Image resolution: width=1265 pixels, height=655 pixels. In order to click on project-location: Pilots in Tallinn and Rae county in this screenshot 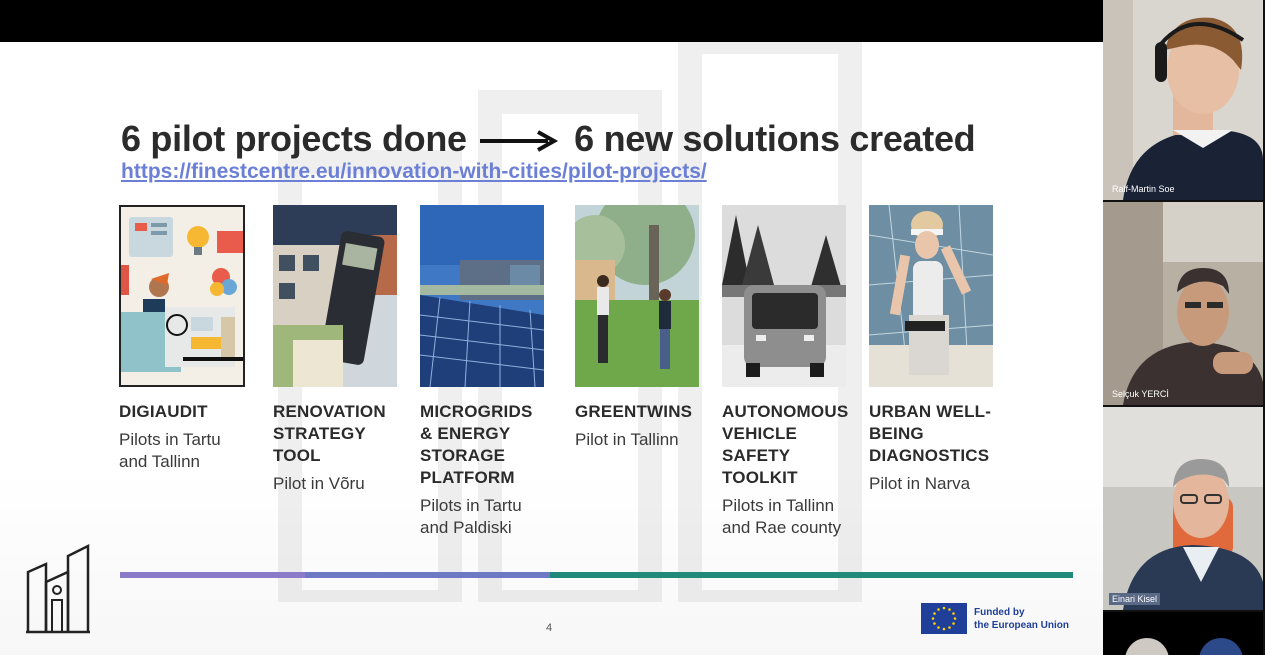, I will do `click(782, 516)`.